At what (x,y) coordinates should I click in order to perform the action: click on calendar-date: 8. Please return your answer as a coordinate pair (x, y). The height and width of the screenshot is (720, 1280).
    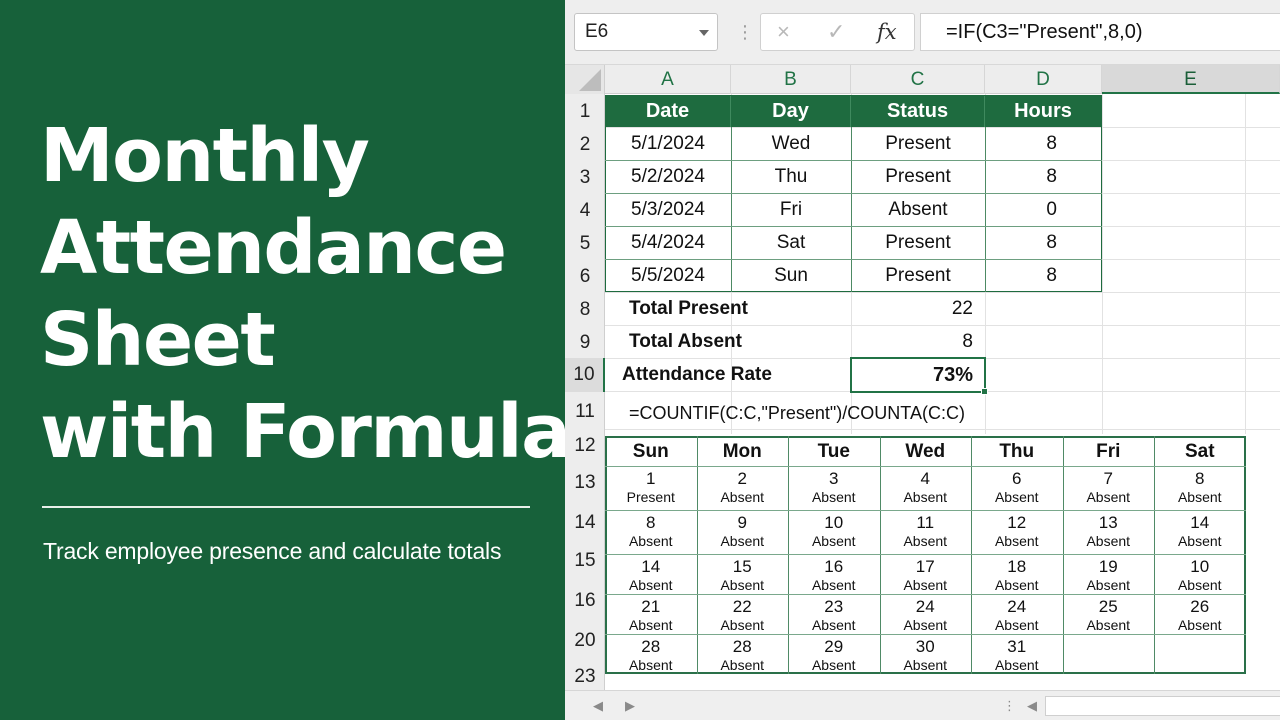
    Looking at the image, I should click on (1200, 479).